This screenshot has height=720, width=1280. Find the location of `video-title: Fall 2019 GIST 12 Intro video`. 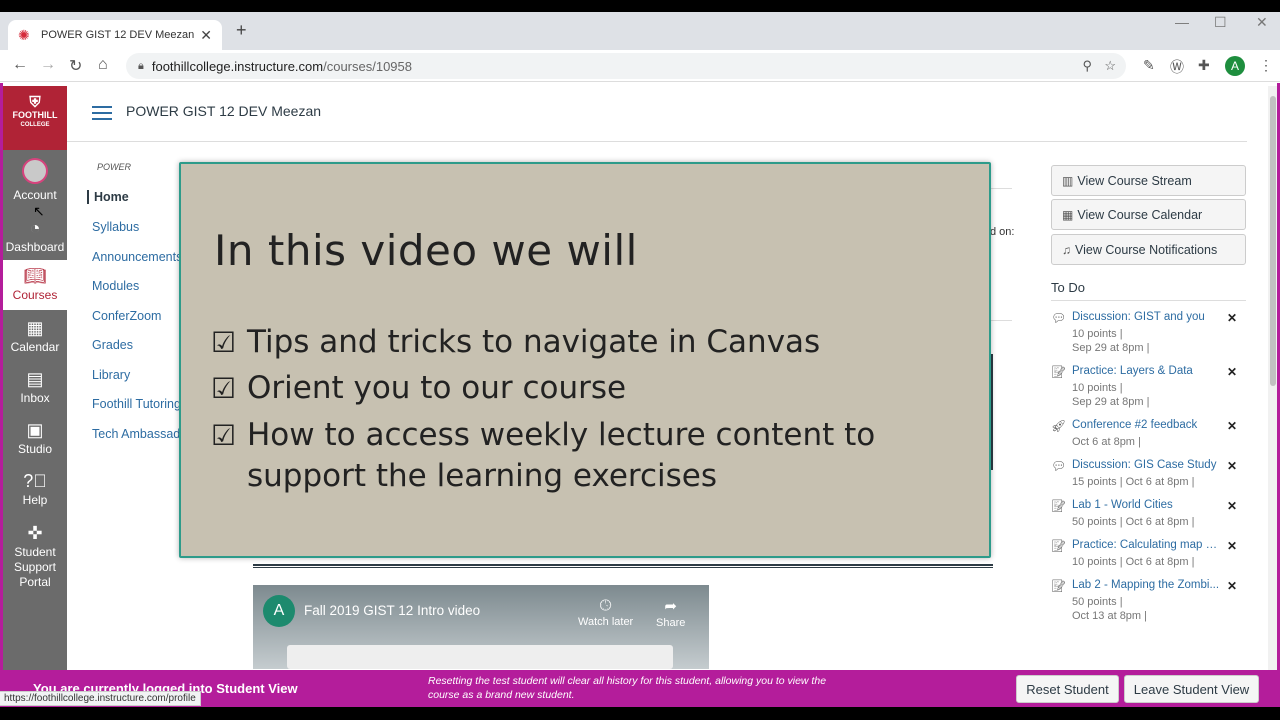

video-title: Fall 2019 GIST 12 Intro video is located at coordinates (392, 610).